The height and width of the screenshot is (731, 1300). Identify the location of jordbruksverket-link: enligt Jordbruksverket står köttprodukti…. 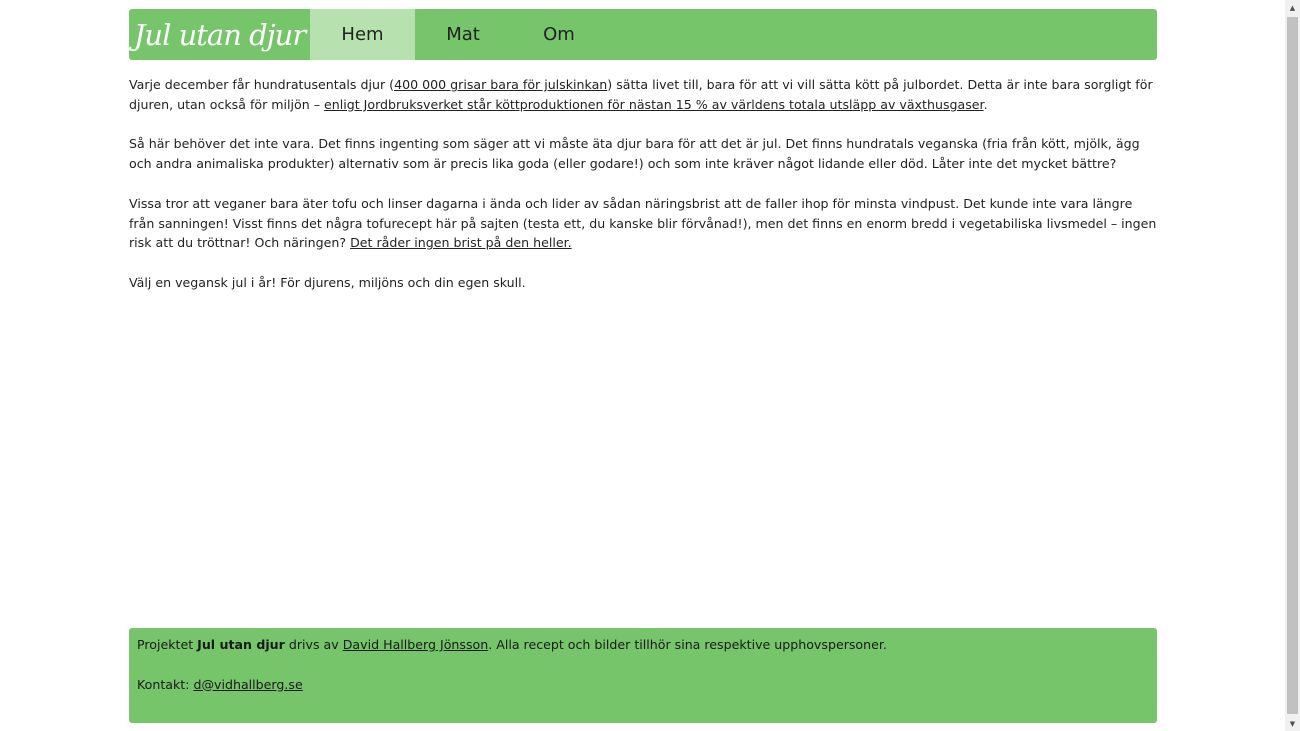
(654, 104).